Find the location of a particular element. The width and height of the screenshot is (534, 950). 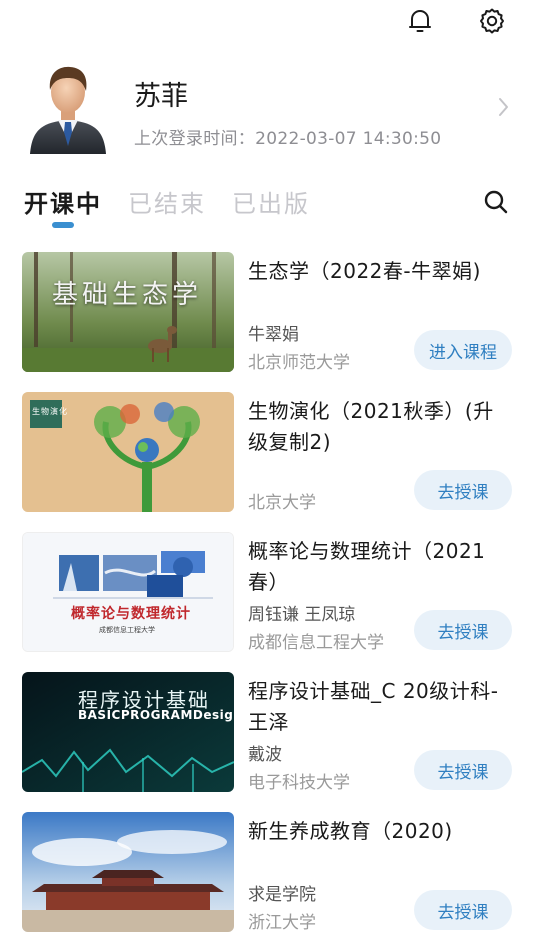

course-teacher: 求是学院 is located at coordinates (282, 895).